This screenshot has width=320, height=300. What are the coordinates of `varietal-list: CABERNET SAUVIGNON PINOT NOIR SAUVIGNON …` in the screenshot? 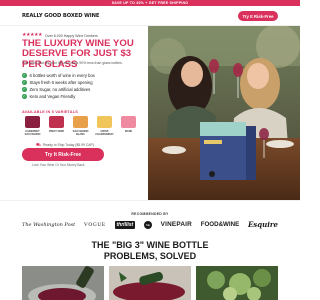 It's located at (80, 126).